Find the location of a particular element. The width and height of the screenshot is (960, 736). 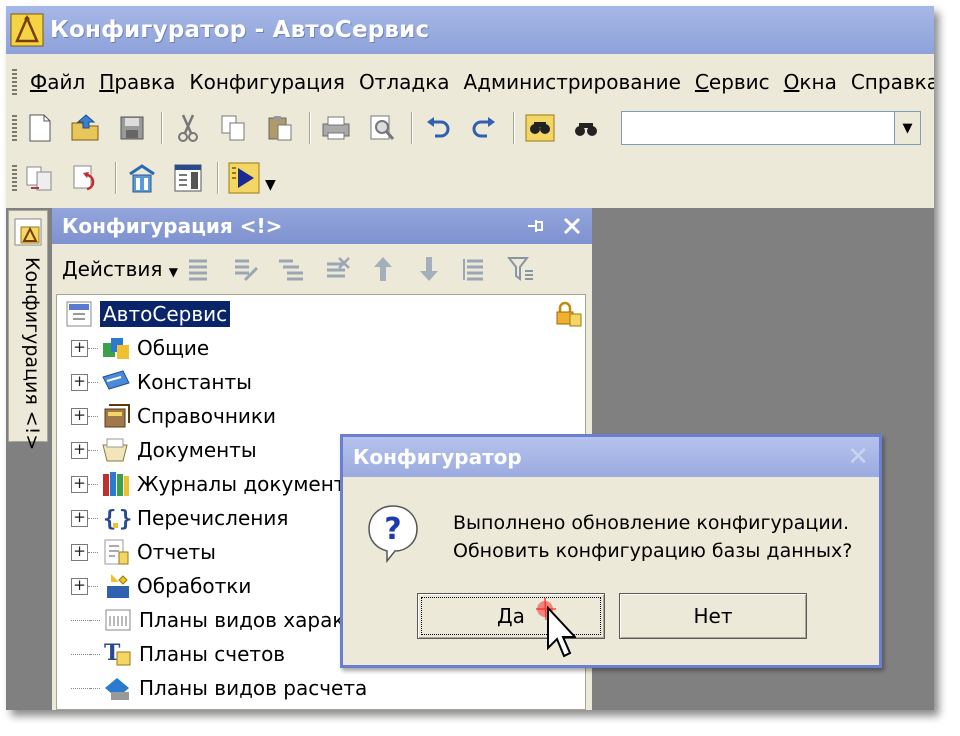

chart-of-calculation-icon is located at coordinates (118, 688).